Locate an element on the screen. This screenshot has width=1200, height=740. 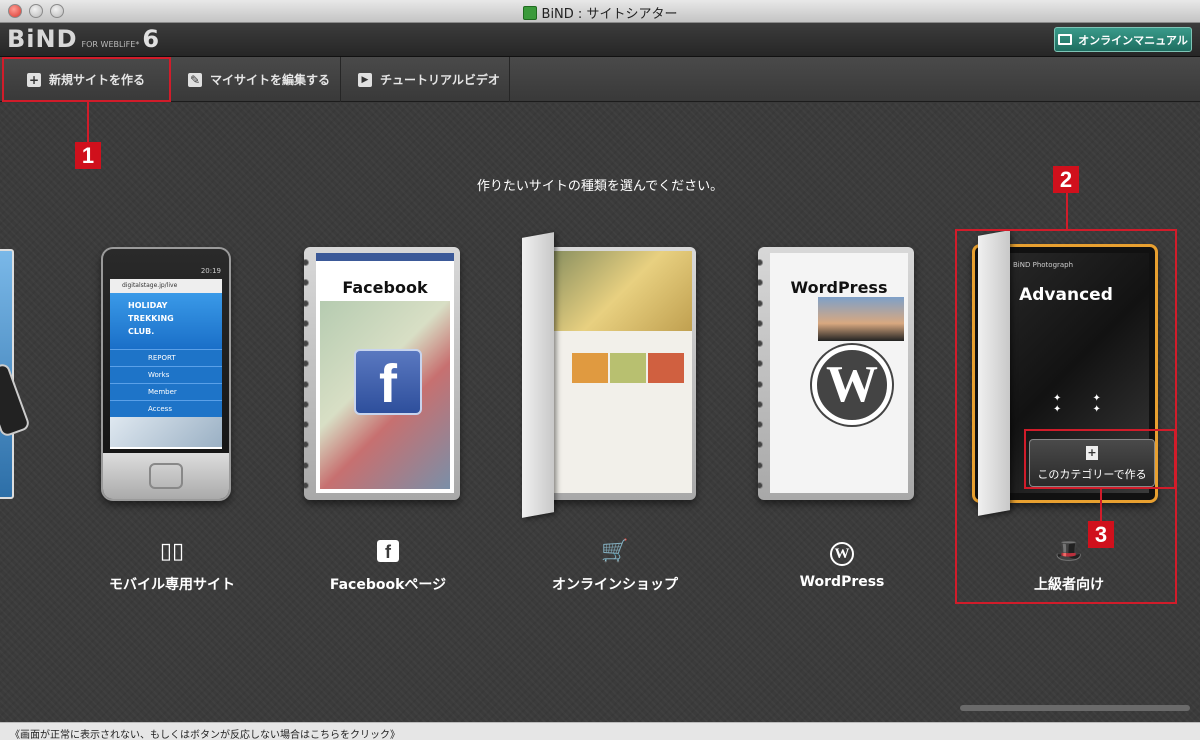
book-icon is located at coordinates (1065, 39).